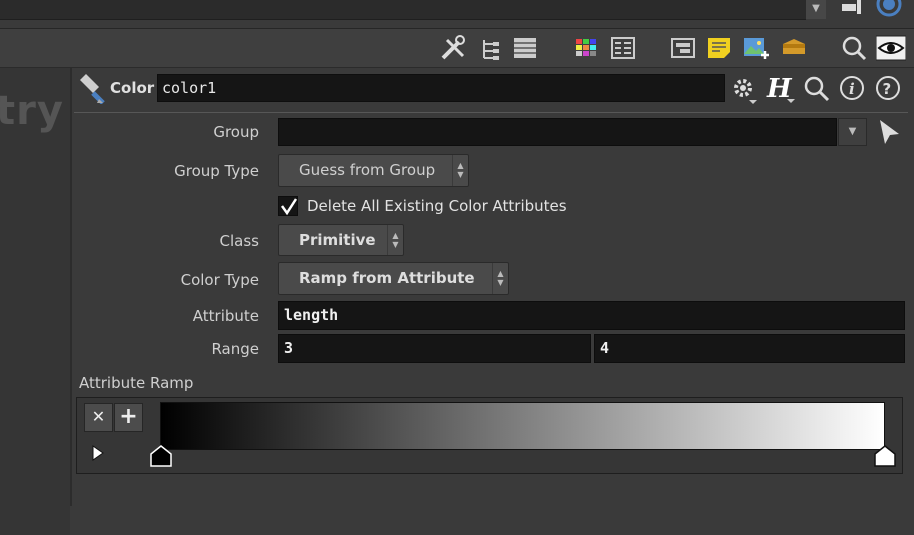 The height and width of the screenshot is (535, 914). Describe the element at coordinates (32, 111) in the screenshot. I see `network-pane-label: try` at that location.